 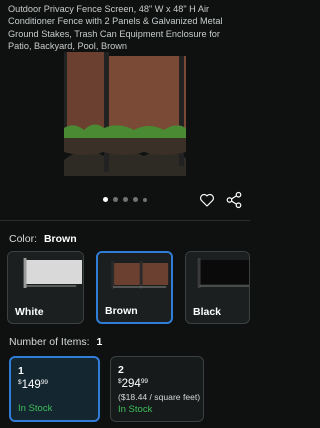 I want to click on product-image, so click(x=125, y=114).